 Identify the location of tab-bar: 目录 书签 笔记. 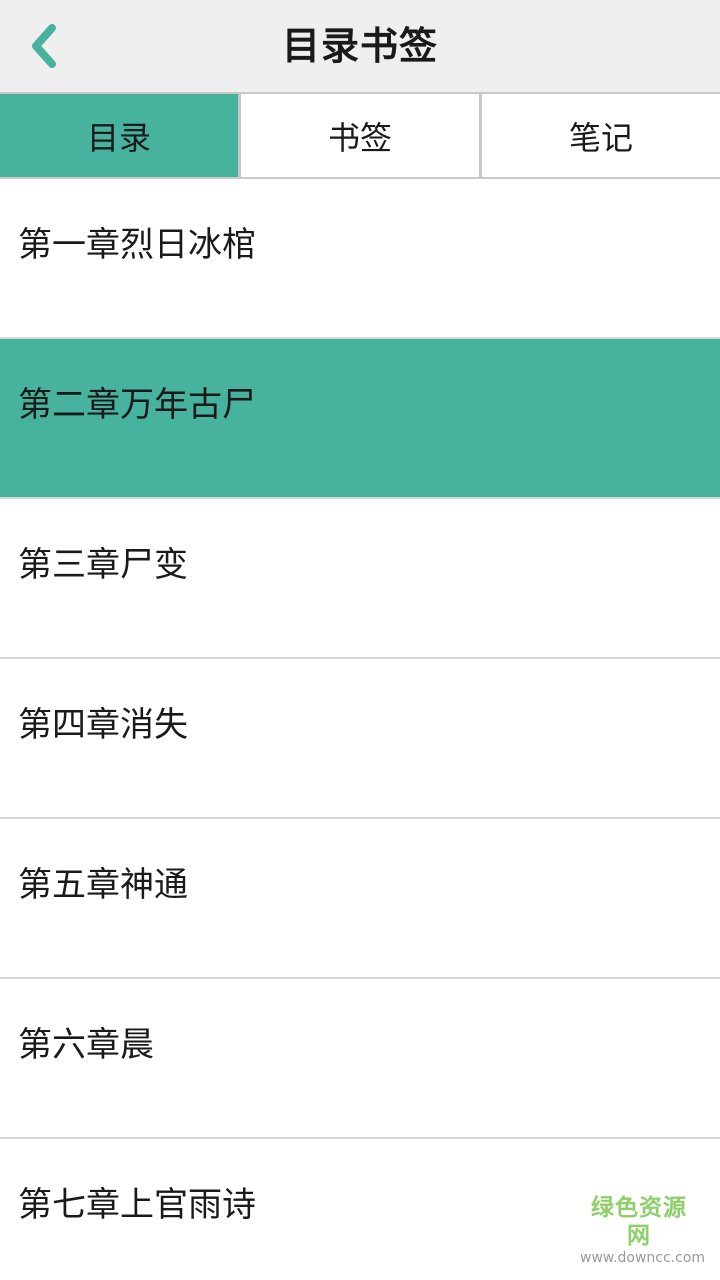
(360, 135).